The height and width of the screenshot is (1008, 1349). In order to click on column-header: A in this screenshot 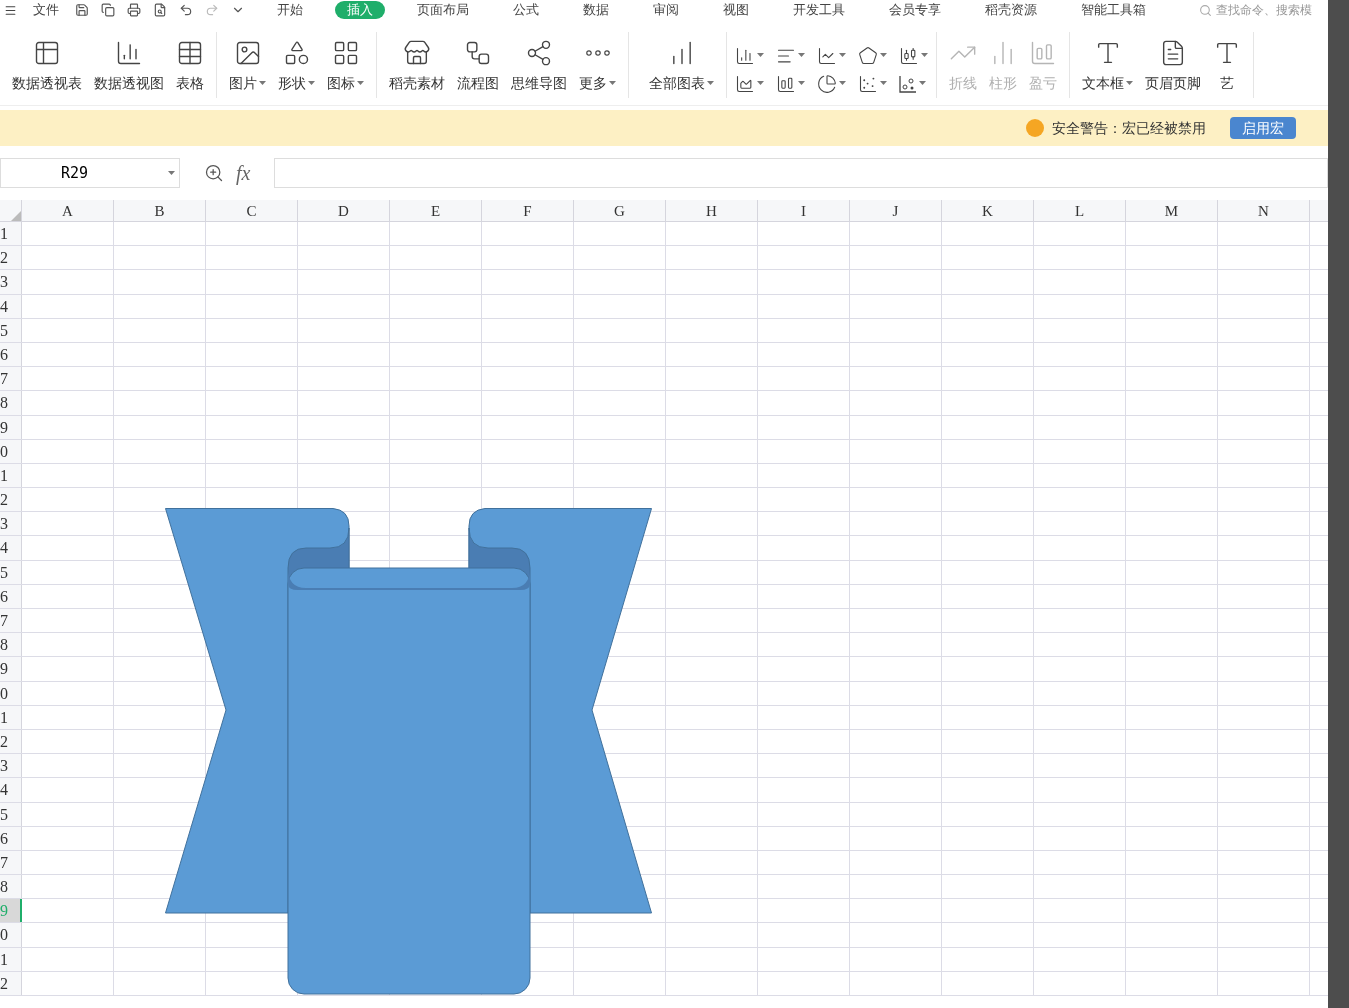, I will do `click(68, 210)`.